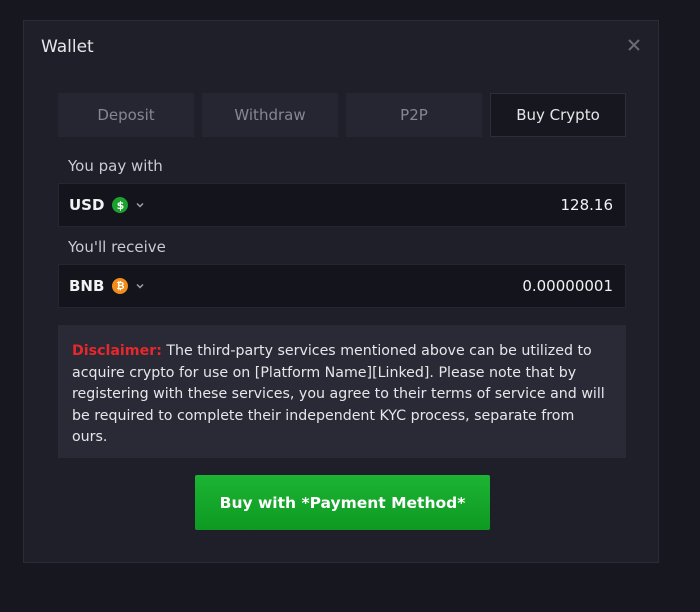 This screenshot has width=700, height=612. I want to click on buy-button: Buy with *Payment Method*, so click(342, 502).